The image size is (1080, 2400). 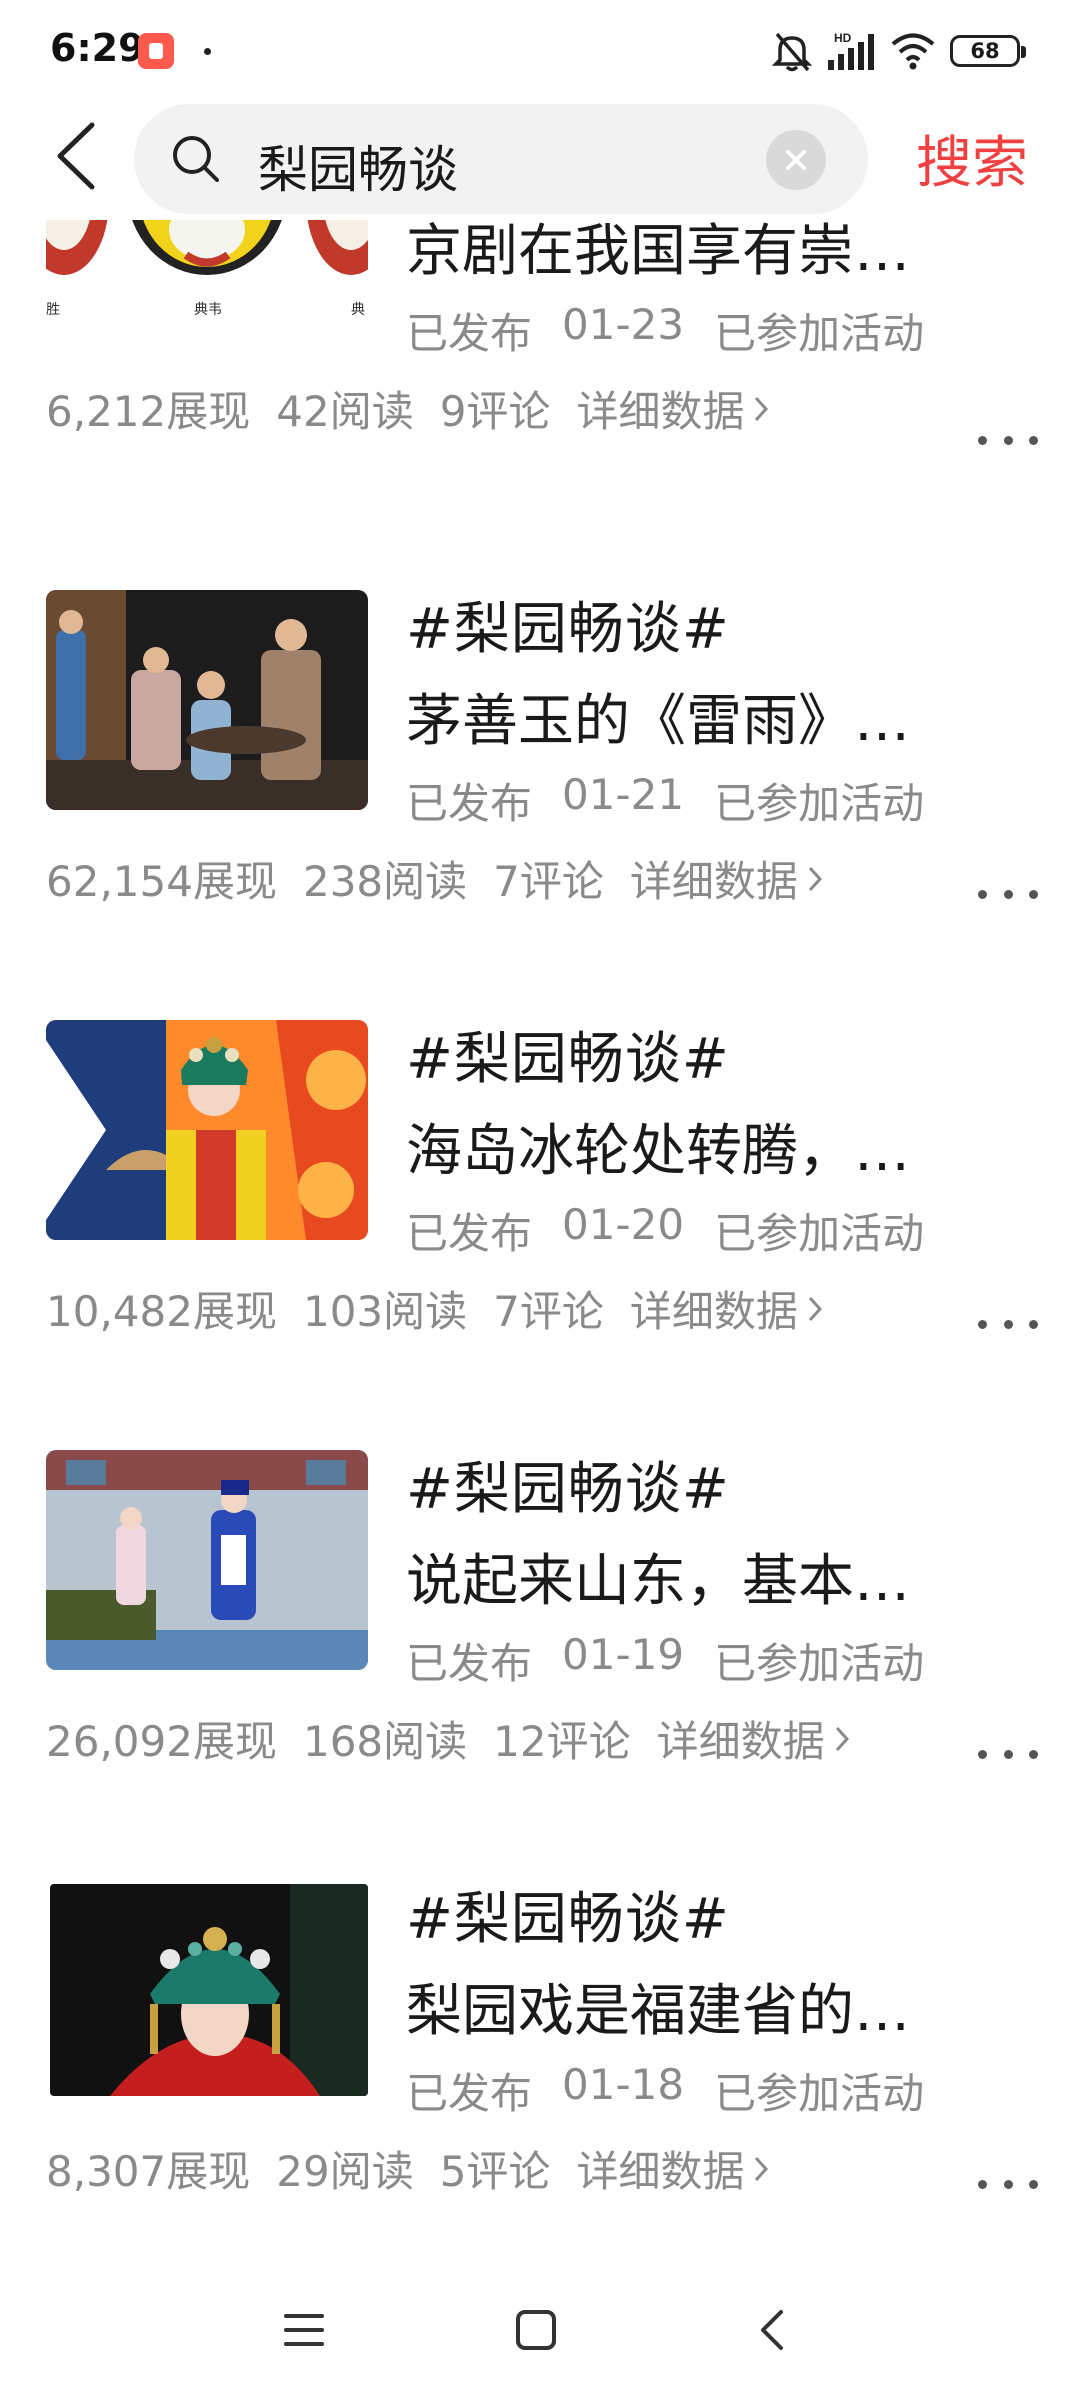 I want to click on article-stats: 26,092展现 168阅读 12评论 详细数据, so click(x=448, y=1738).